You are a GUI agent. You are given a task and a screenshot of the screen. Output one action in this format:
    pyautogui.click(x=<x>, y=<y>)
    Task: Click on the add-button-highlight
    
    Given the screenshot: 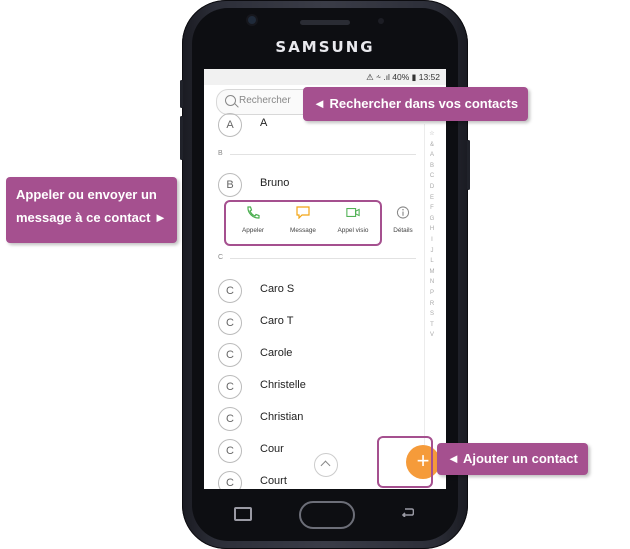 What is the action you would take?
    pyautogui.click(x=405, y=462)
    